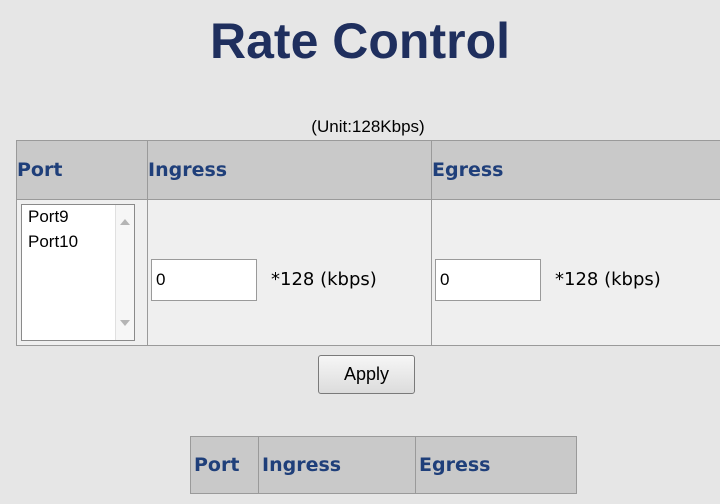 This screenshot has width=720, height=504. I want to click on port-header: Port, so click(82, 170).